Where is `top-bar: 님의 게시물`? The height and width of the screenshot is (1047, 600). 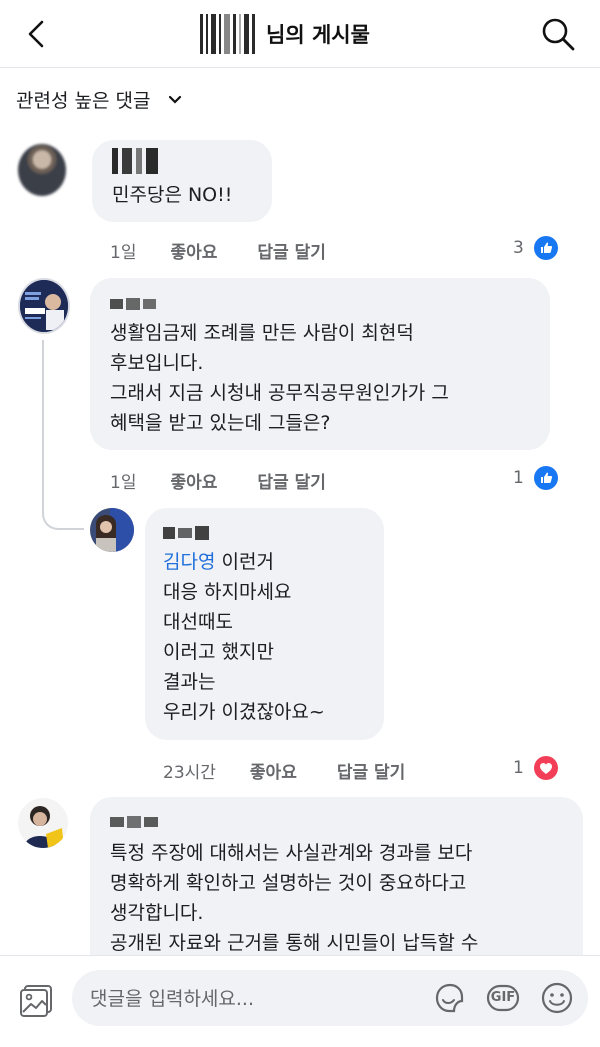 top-bar: 님의 게시물 is located at coordinates (300, 34).